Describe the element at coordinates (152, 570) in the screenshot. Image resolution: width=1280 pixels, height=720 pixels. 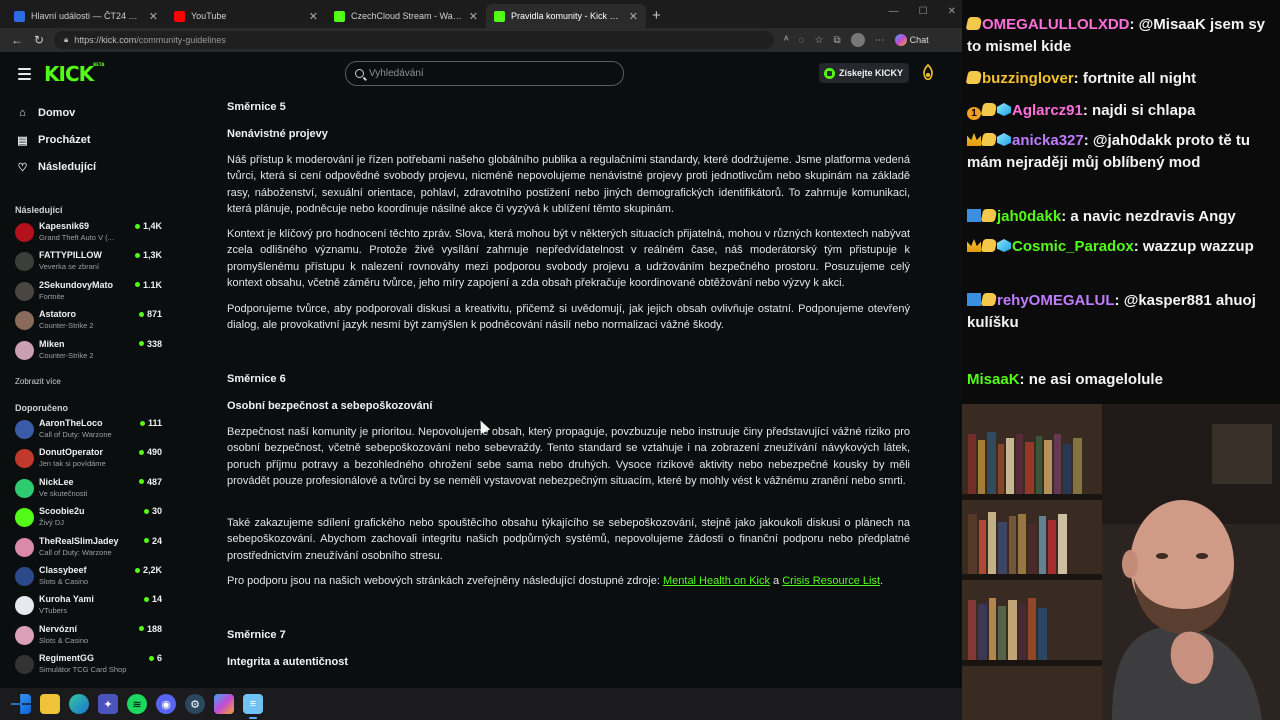
I see `viewer-count-value: 2,2K` at that location.